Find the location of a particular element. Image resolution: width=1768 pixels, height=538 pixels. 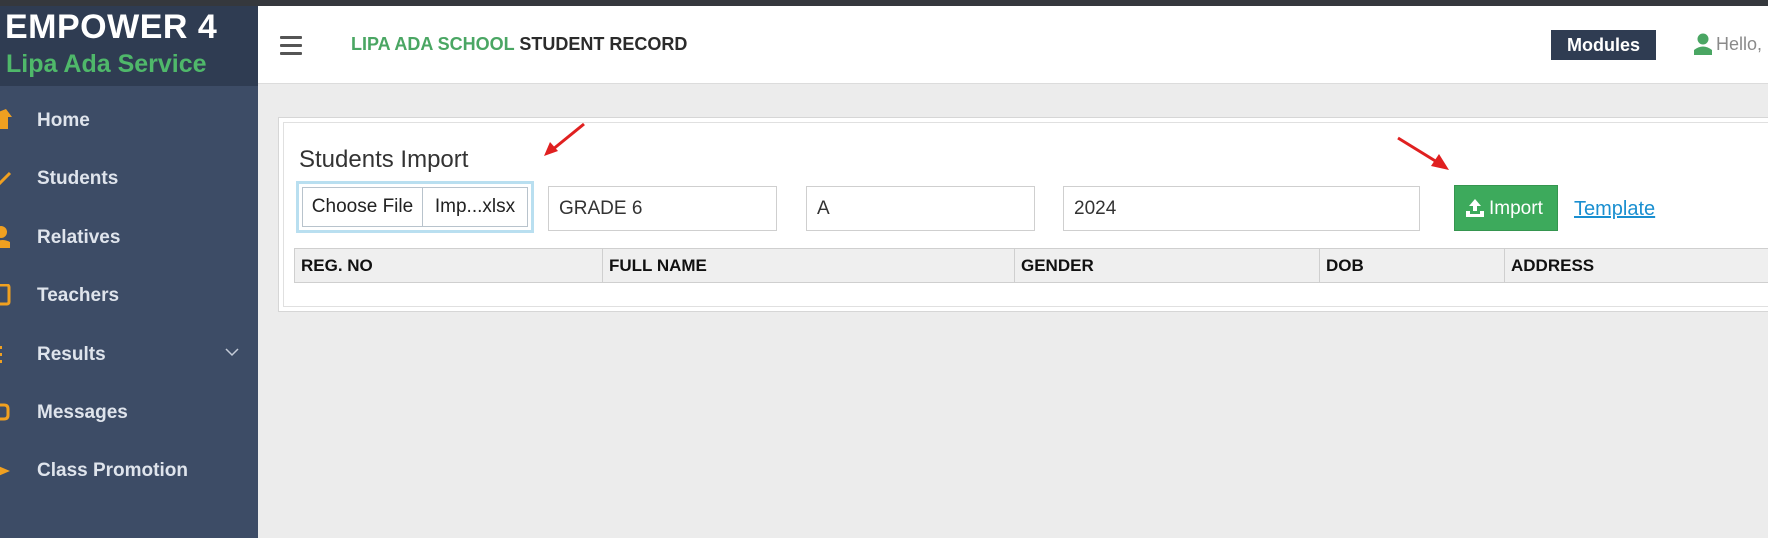

column-header-address: ADDRESS is located at coordinates (1636, 265).